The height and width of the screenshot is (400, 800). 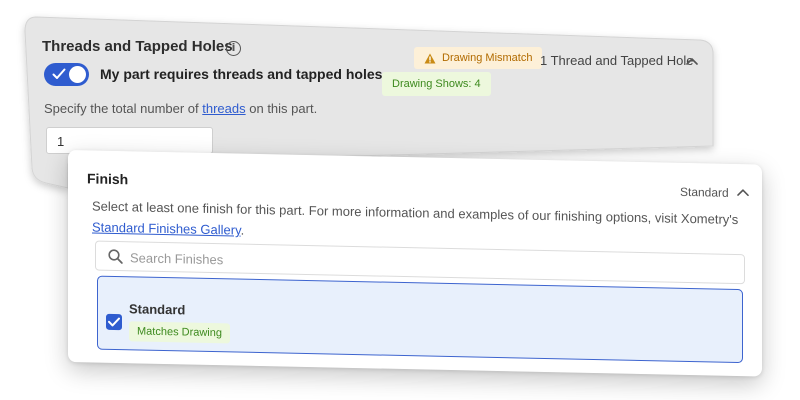 What do you see at coordinates (430, 58) in the screenshot?
I see `warning-icon` at bounding box center [430, 58].